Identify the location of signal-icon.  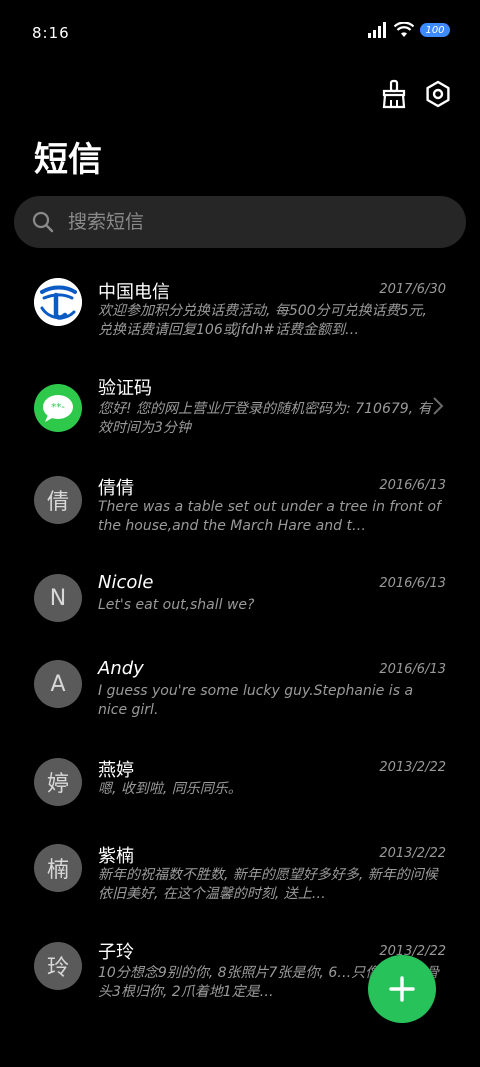
(377, 30).